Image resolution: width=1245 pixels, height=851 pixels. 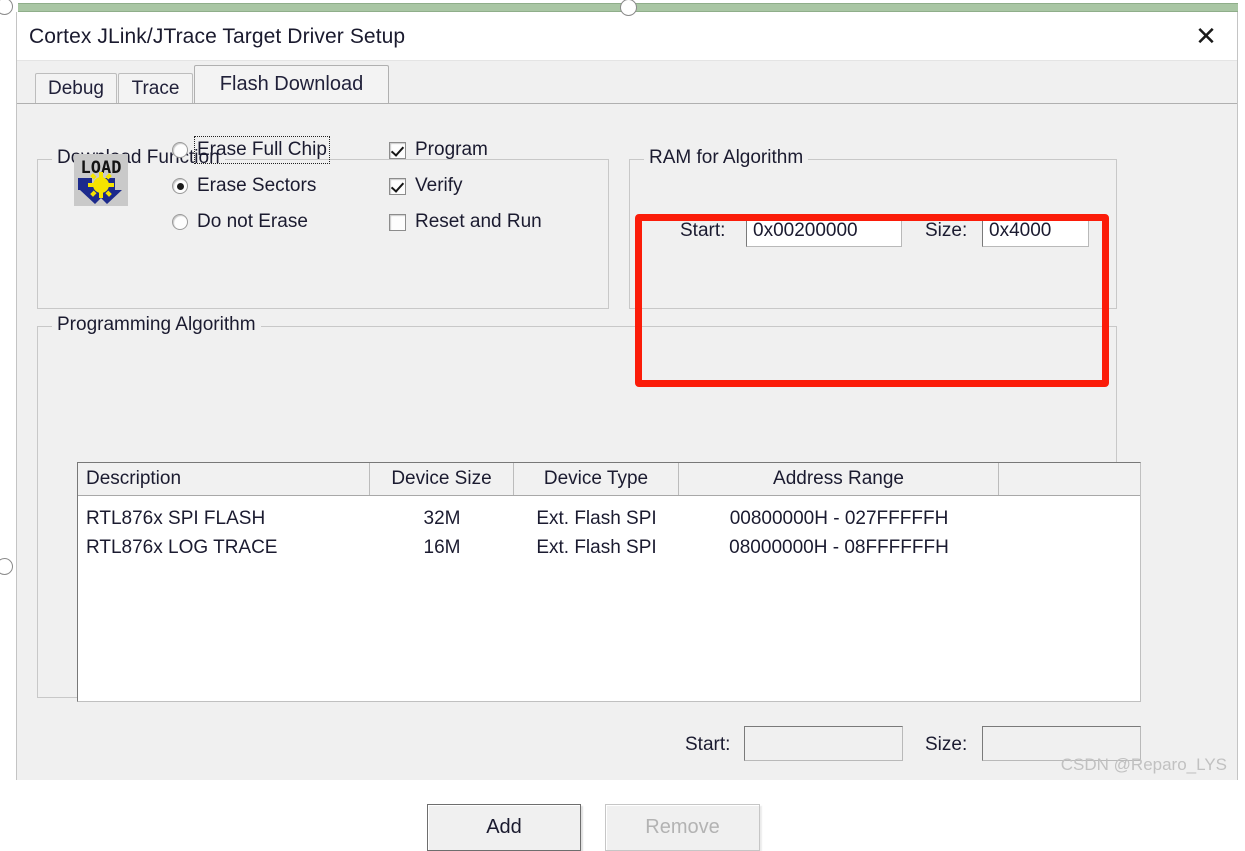 I want to click on window-edge-right, so click(x=1237, y=396).